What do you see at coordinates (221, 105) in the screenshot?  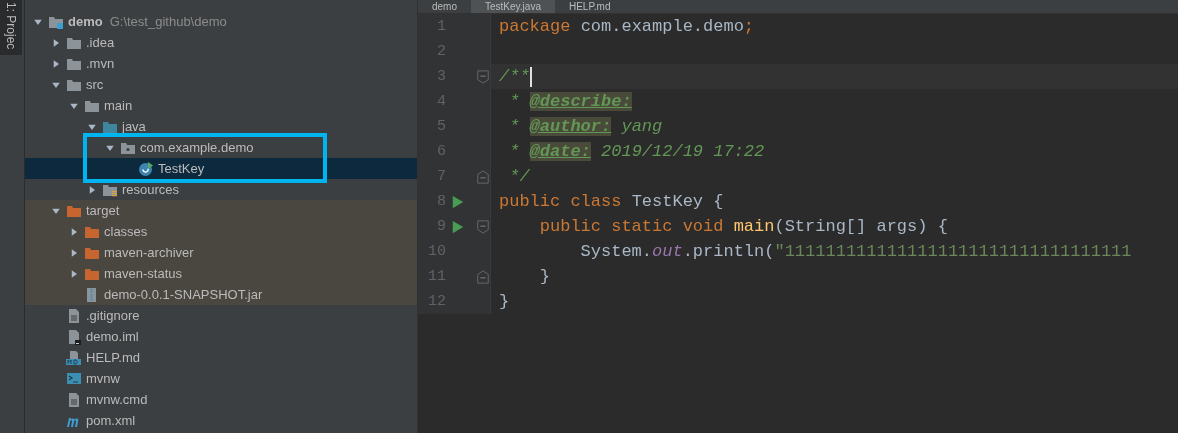 I see `tree-item: main` at bounding box center [221, 105].